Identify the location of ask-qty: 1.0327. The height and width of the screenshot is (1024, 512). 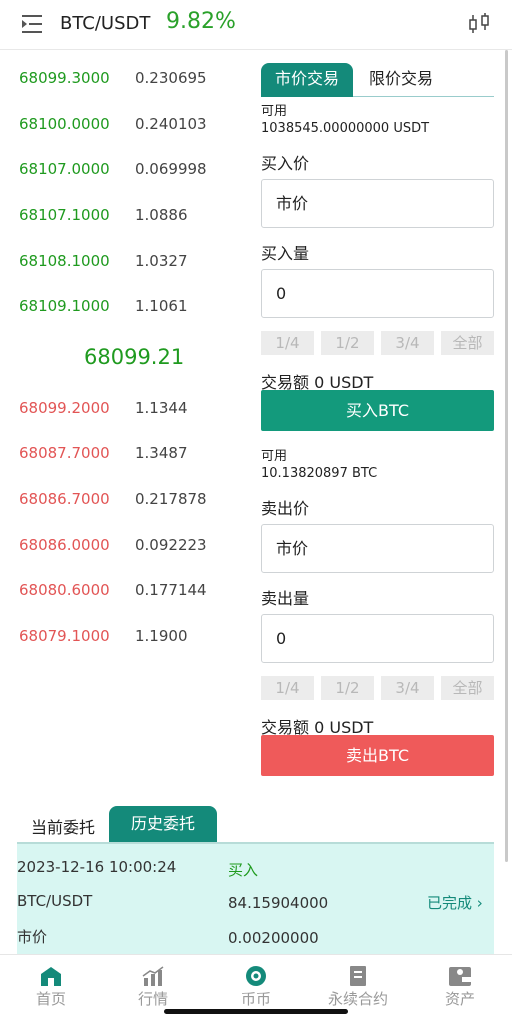
(161, 261).